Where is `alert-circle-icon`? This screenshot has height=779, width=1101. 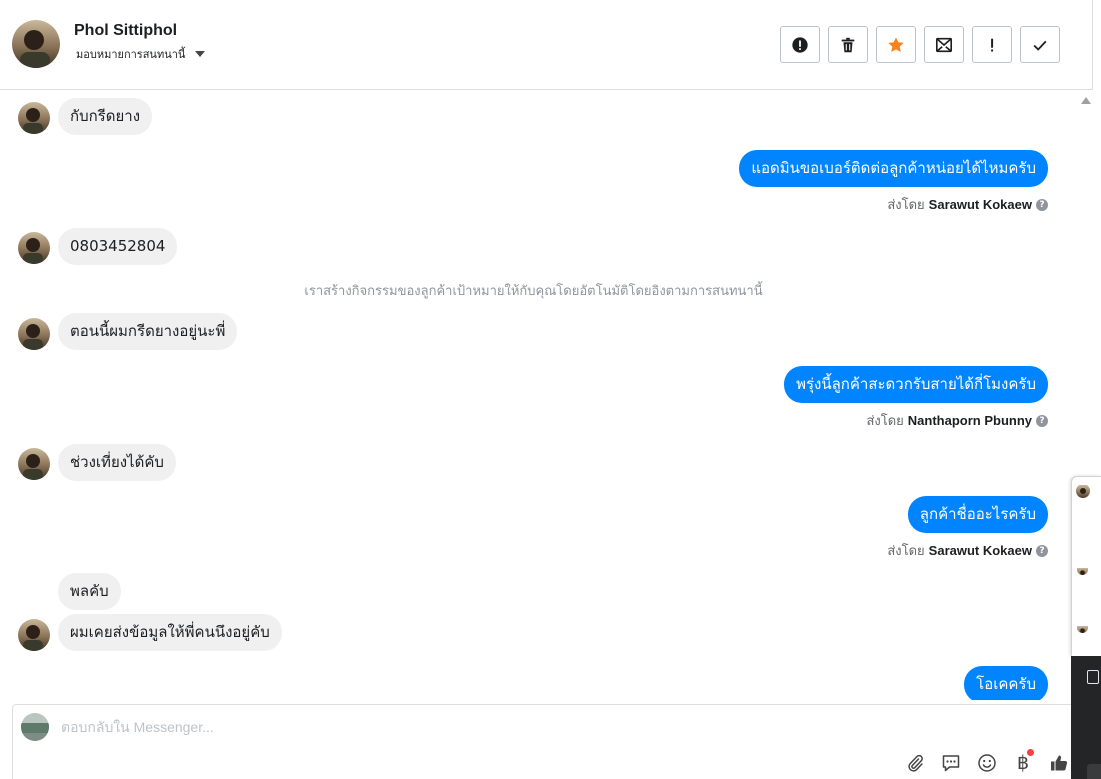 alert-circle-icon is located at coordinates (800, 44).